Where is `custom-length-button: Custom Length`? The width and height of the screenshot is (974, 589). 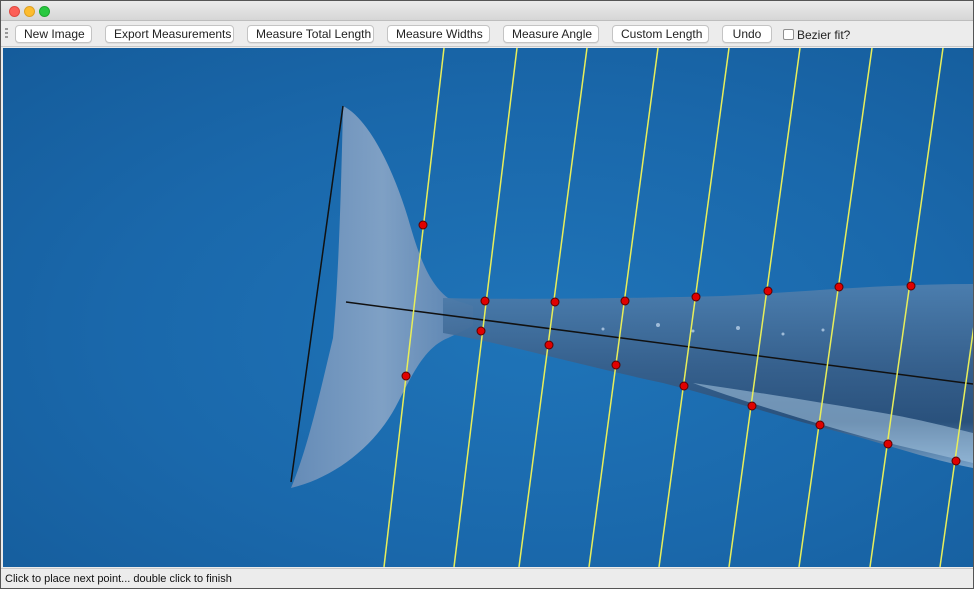
custom-length-button: Custom Length is located at coordinates (660, 34).